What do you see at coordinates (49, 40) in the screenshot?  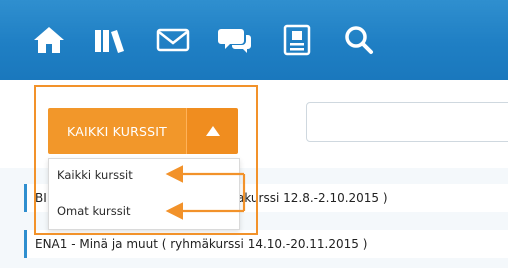 I see `home-icon` at bounding box center [49, 40].